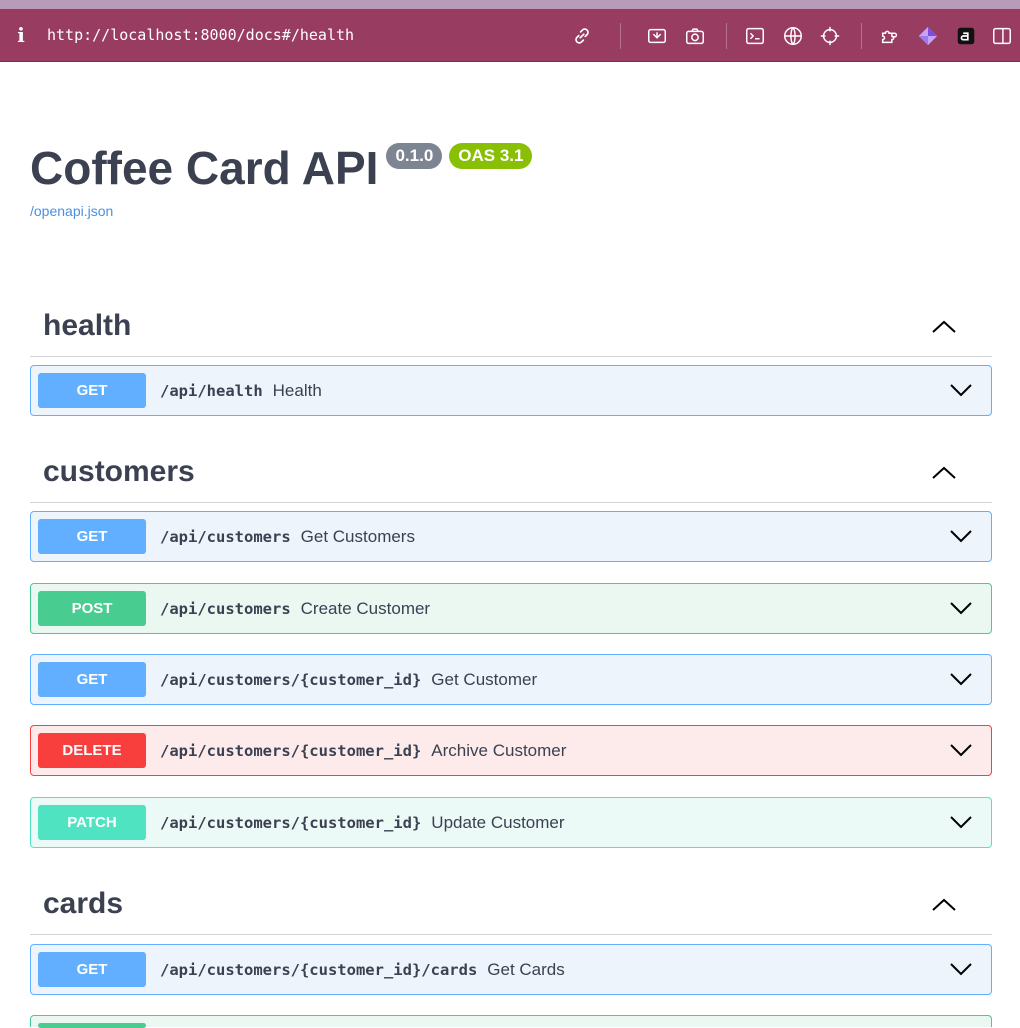 Image resolution: width=1020 pixels, height=1028 pixels. What do you see at coordinates (119, 471) in the screenshot?
I see `section-title: customers` at bounding box center [119, 471].